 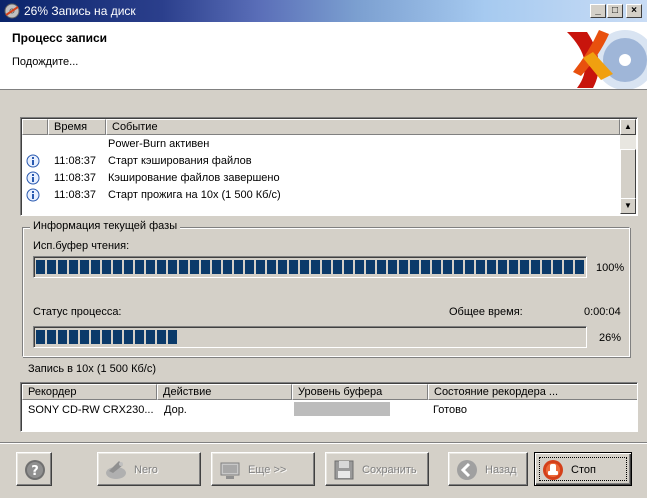 What do you see at coordinates (80, 11) in the screenshot?
I see `window-title: 26% Запись на диск` at bounding box center [80, 11].